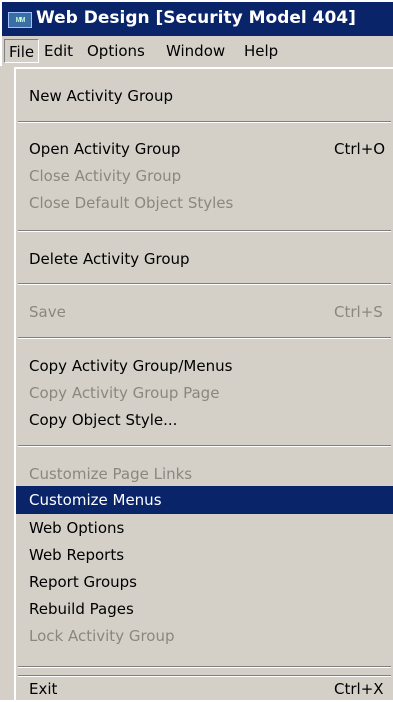 This screenshot has width=393, height=702. Describe the element at coordinates (261, 51) in the screenshot. I see `menu-help: Help` at that location.